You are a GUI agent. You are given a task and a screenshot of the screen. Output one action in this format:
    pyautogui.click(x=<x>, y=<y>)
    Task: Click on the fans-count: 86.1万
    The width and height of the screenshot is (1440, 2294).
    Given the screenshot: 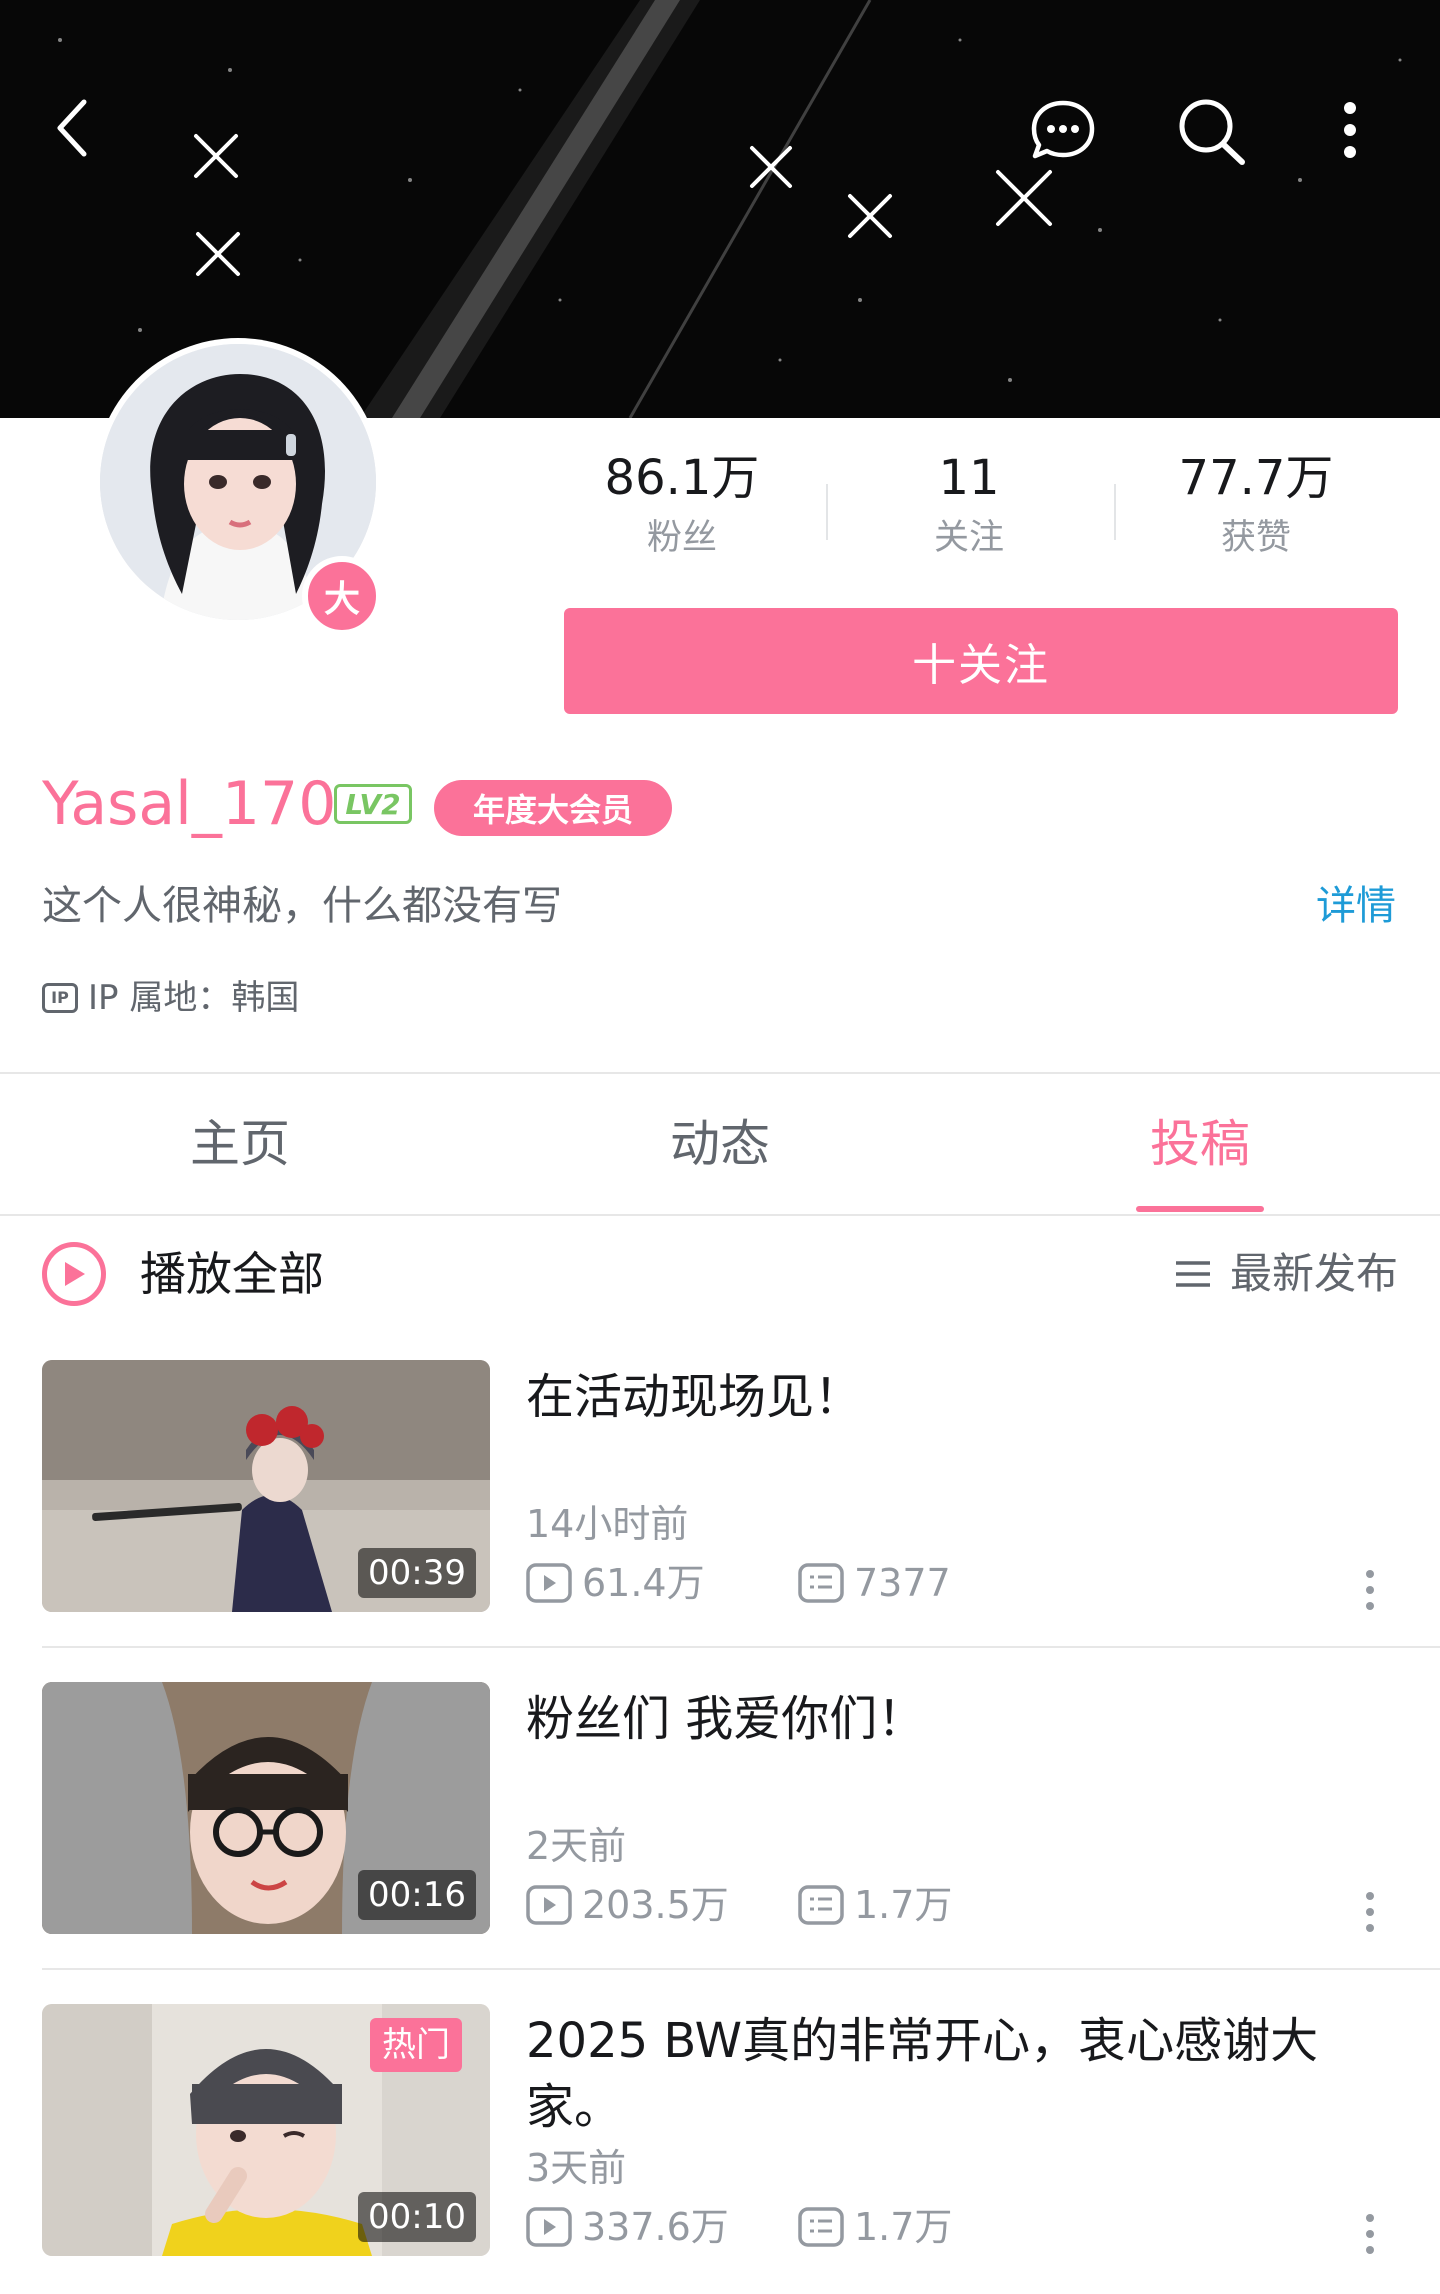 What is the action you would take?
    pyautogui.click(x=682, y=478)
    